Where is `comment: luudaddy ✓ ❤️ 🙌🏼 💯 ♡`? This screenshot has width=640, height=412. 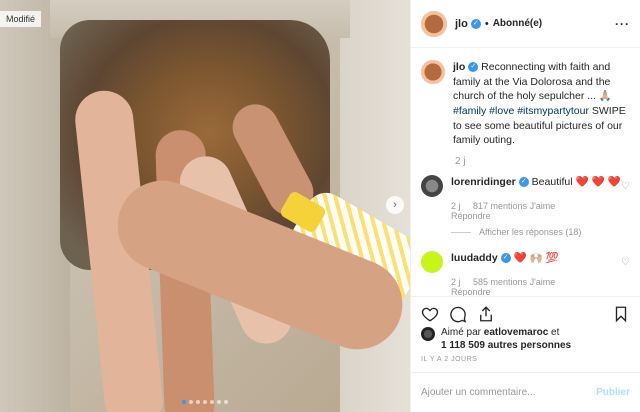 comment: luudaddy ✓ ❤️ 🙌🏼 💯 ♡ is located at coordinates (525, 262).